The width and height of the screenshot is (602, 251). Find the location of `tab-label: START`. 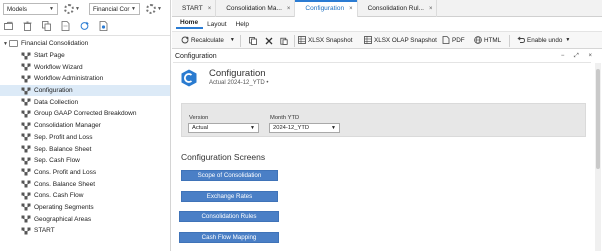

tab-label: START is located at coordinates (192, 8).